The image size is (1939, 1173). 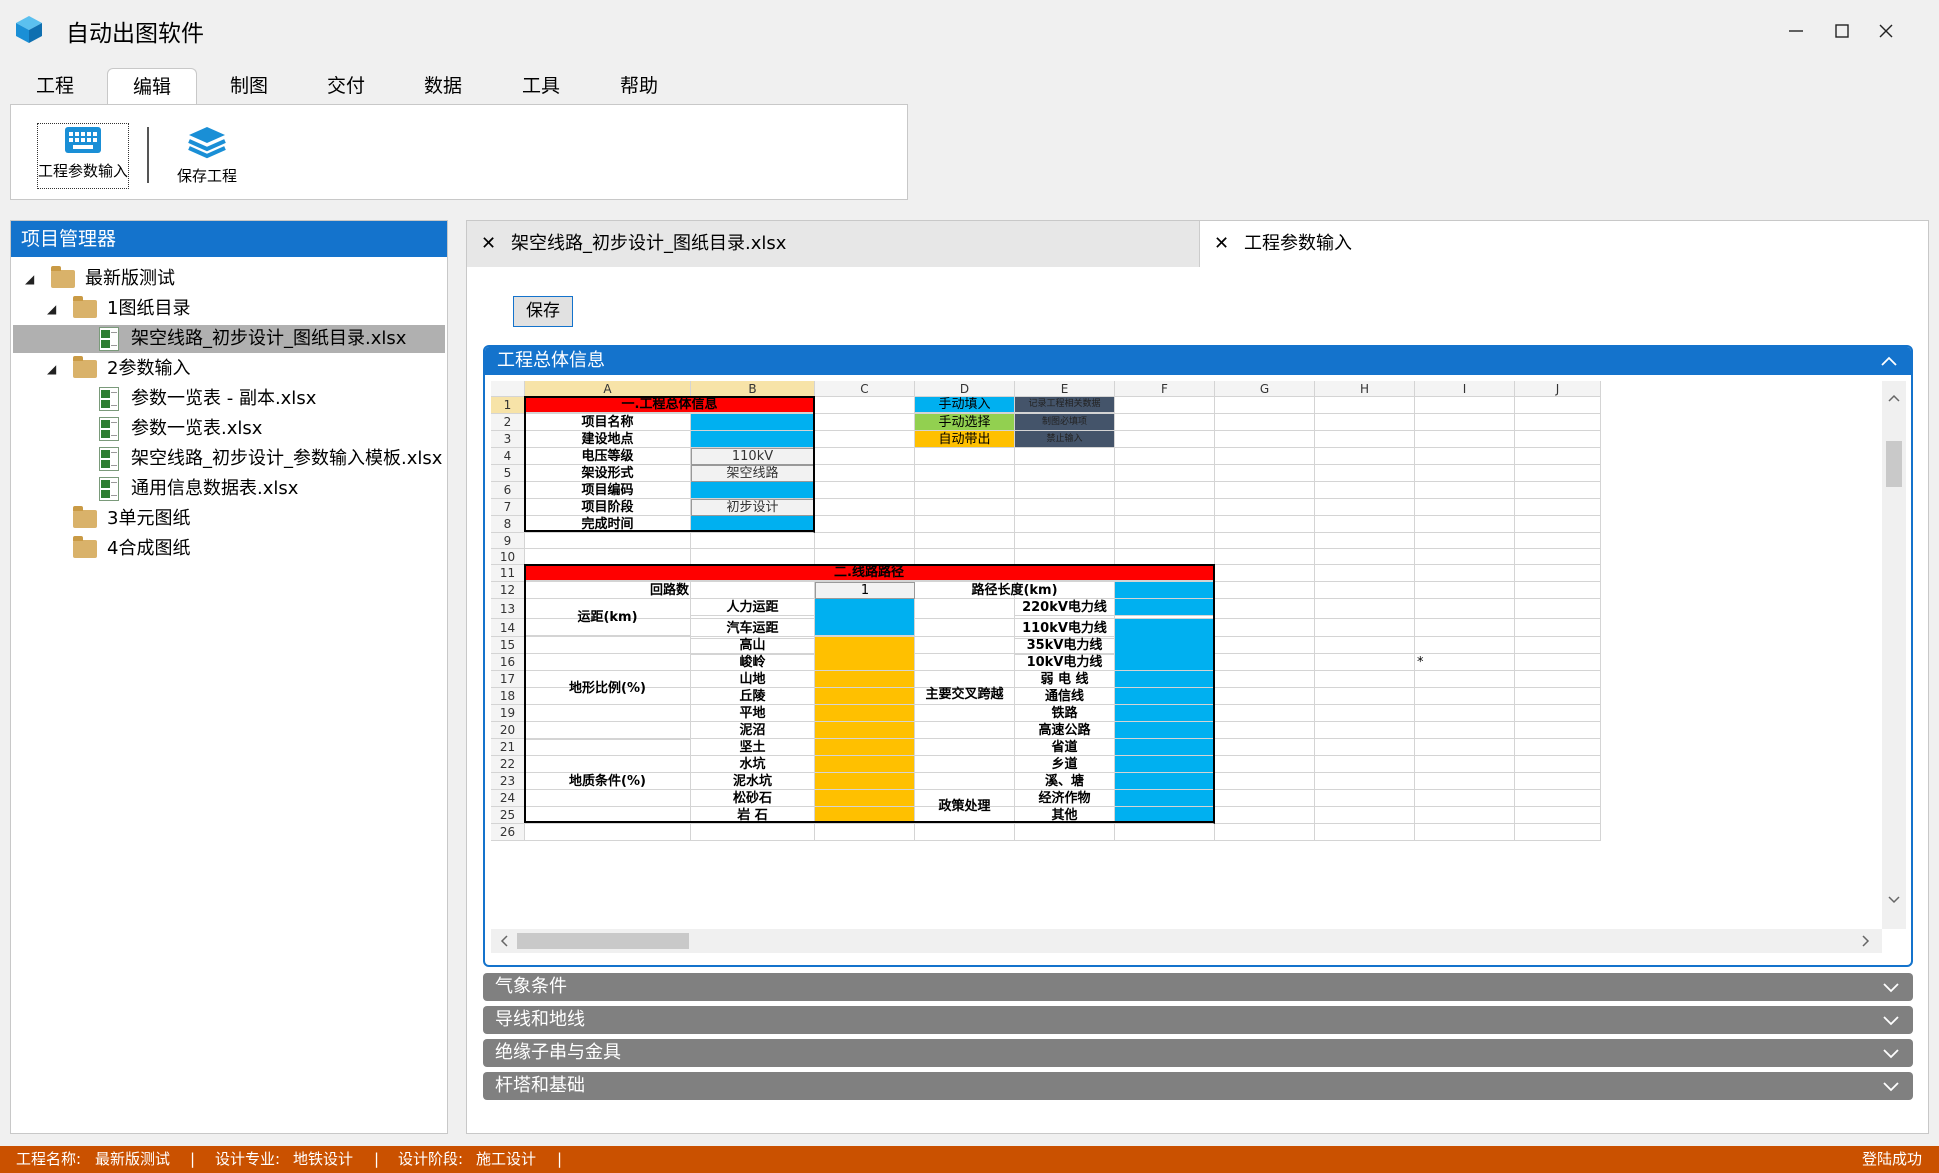 I want to click on row-header: 15, so click(x=508, y=645).